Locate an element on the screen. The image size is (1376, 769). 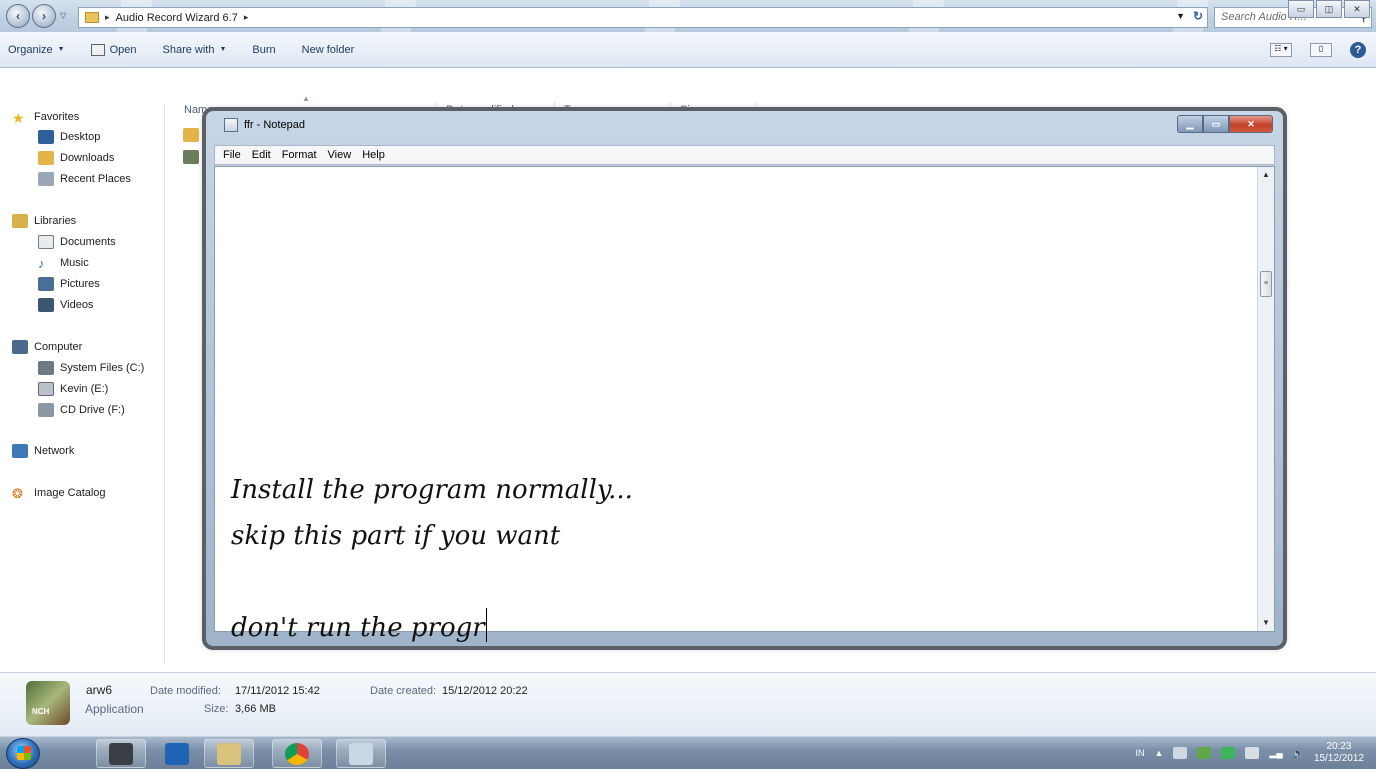
back-button: ‹ is located at coordinates (18, 16).